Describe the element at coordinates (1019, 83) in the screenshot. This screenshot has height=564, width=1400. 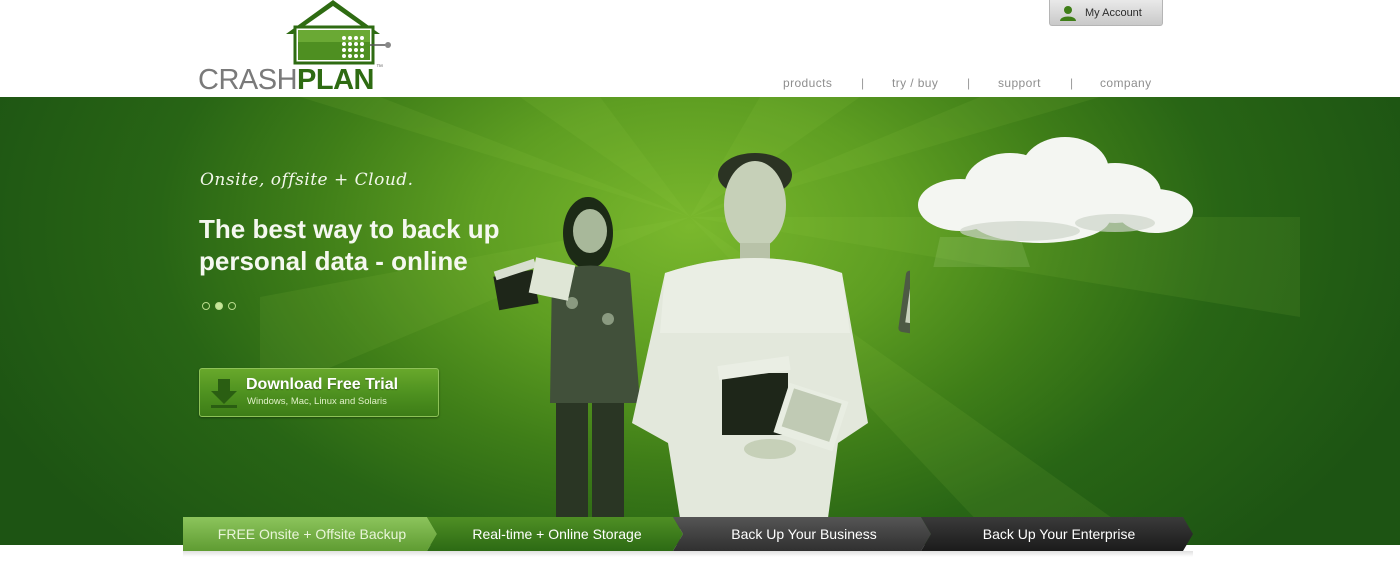
I see `nav-link-support: support` at that location.